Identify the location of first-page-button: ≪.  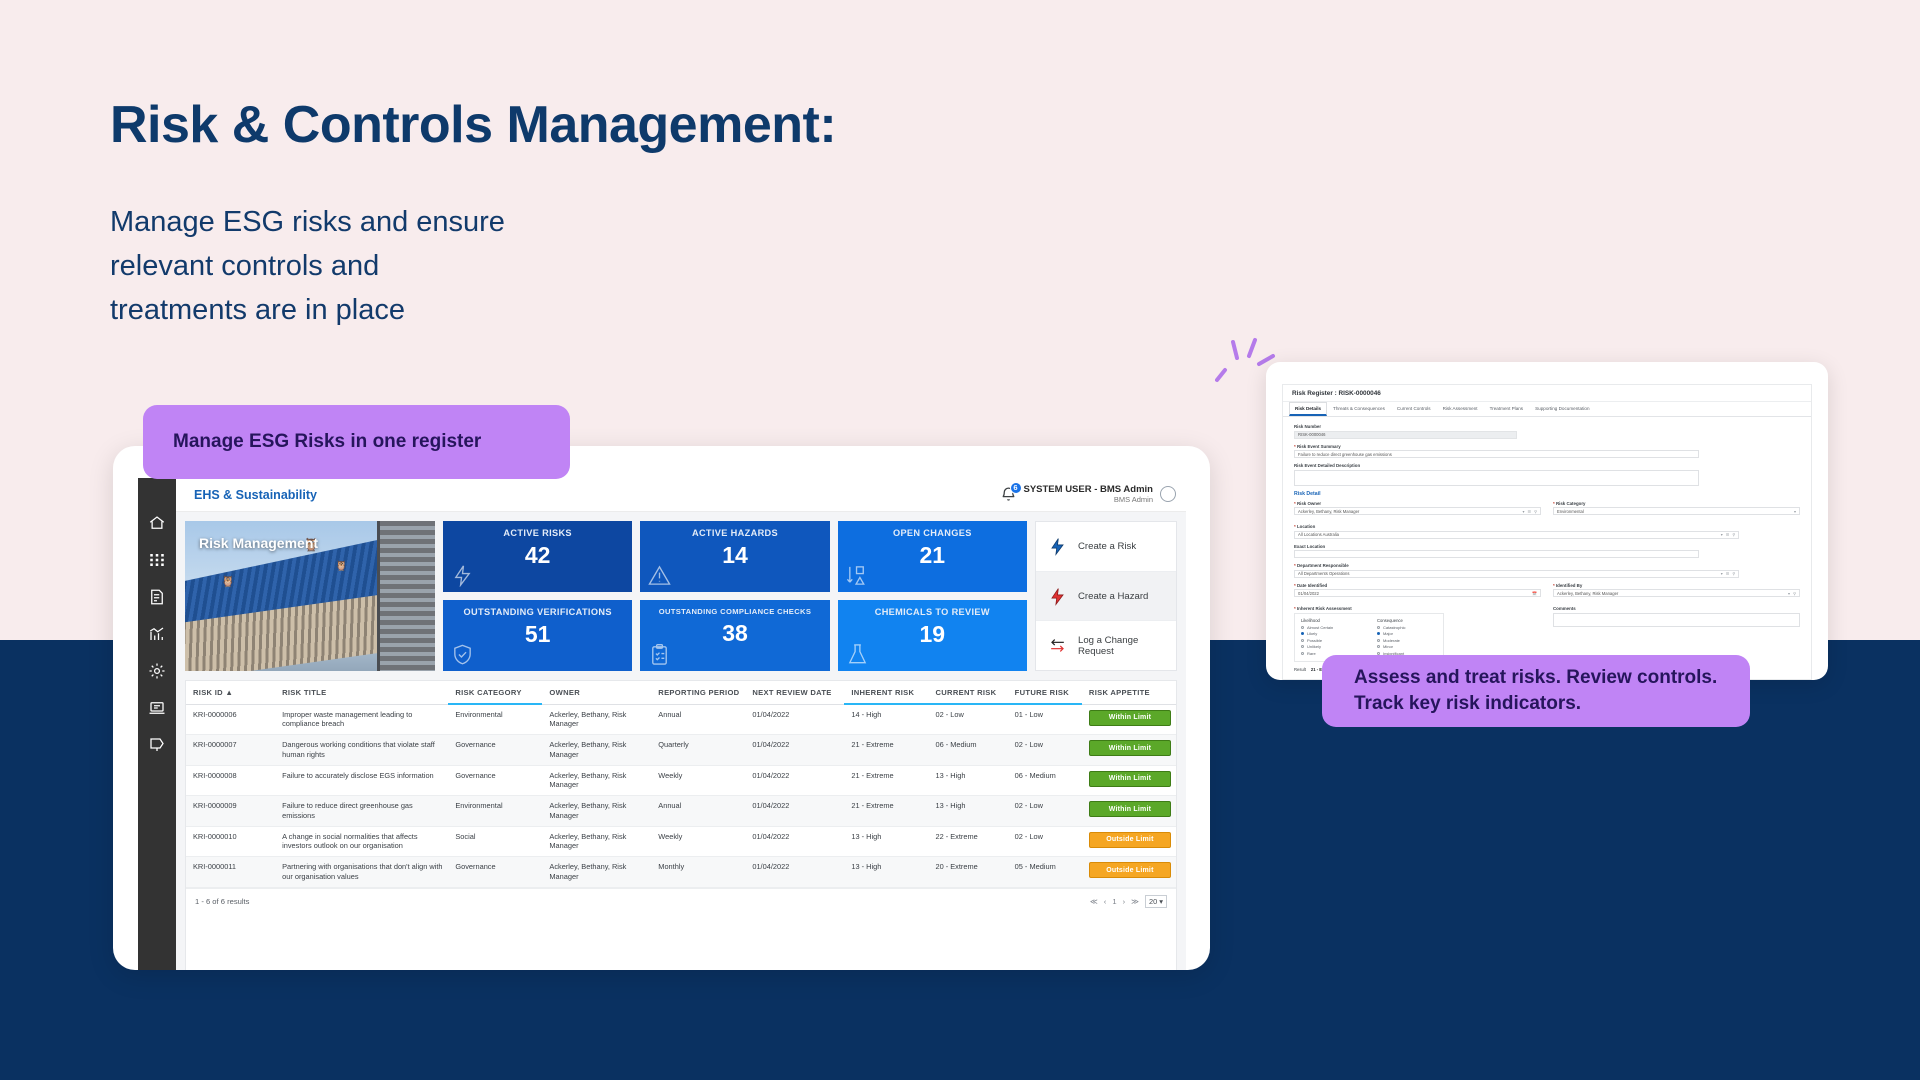
(1094, 901).